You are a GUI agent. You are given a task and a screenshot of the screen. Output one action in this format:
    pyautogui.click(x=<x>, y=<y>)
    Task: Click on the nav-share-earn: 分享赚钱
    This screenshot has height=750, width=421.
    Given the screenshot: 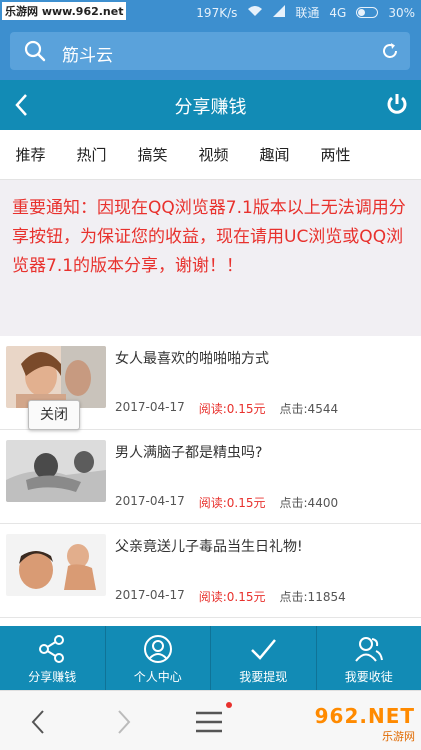 What is the action you would take?
    pyautogui.click(x=53, y=658)
    